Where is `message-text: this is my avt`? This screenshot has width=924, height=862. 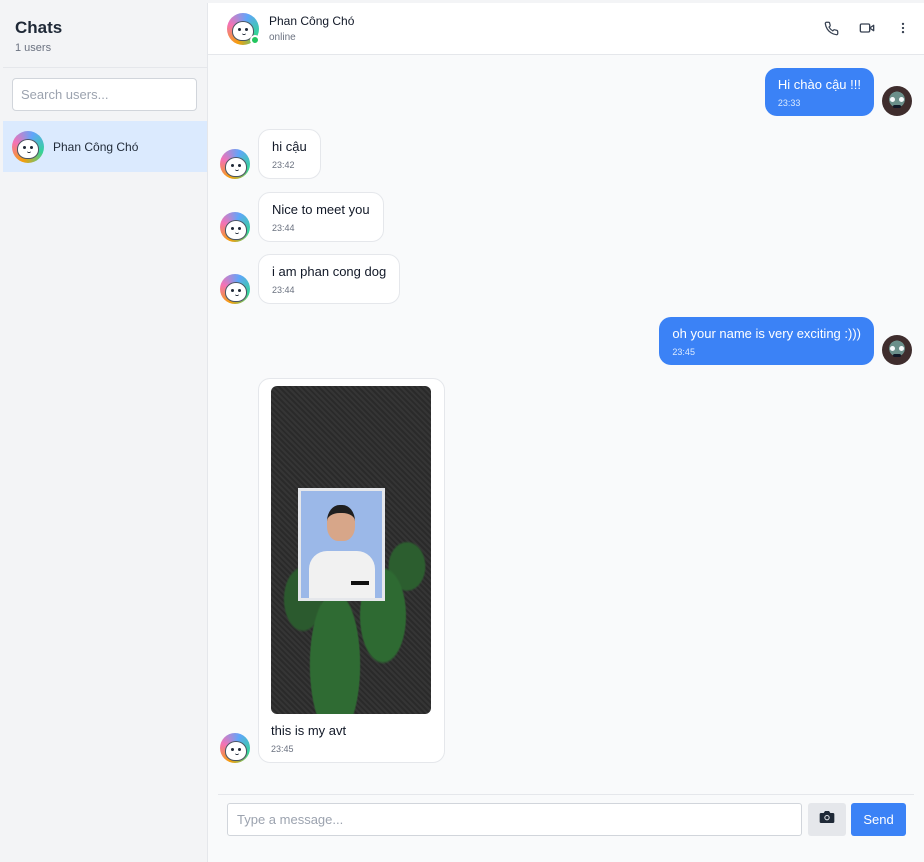 message-text: this is my avt is located at coordinates (309, 730).